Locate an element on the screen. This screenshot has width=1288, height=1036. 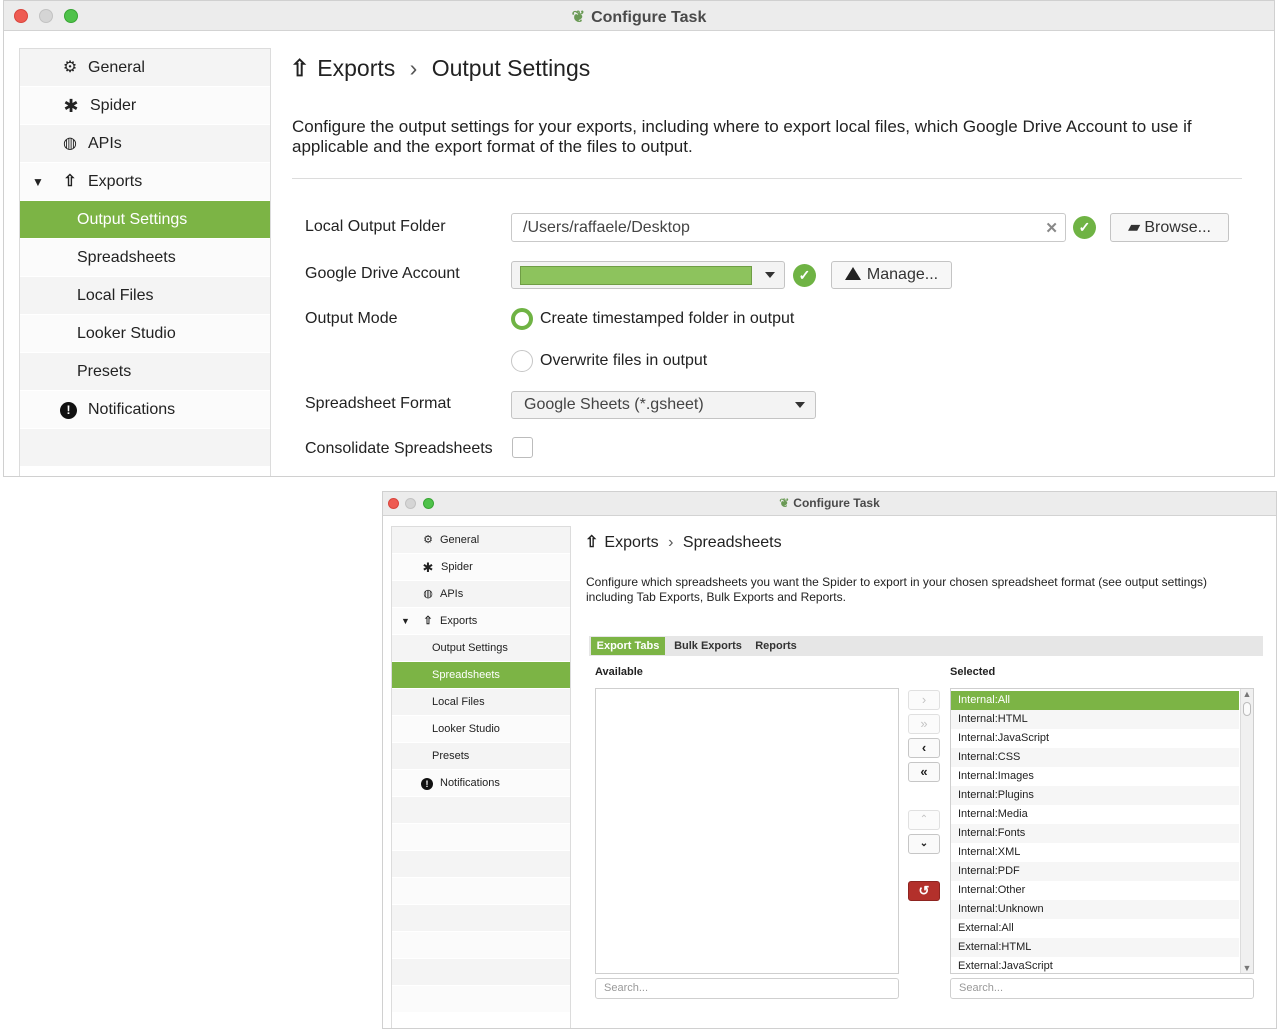
list-item: Internal:HTML is located at coordinates (1095, 719).